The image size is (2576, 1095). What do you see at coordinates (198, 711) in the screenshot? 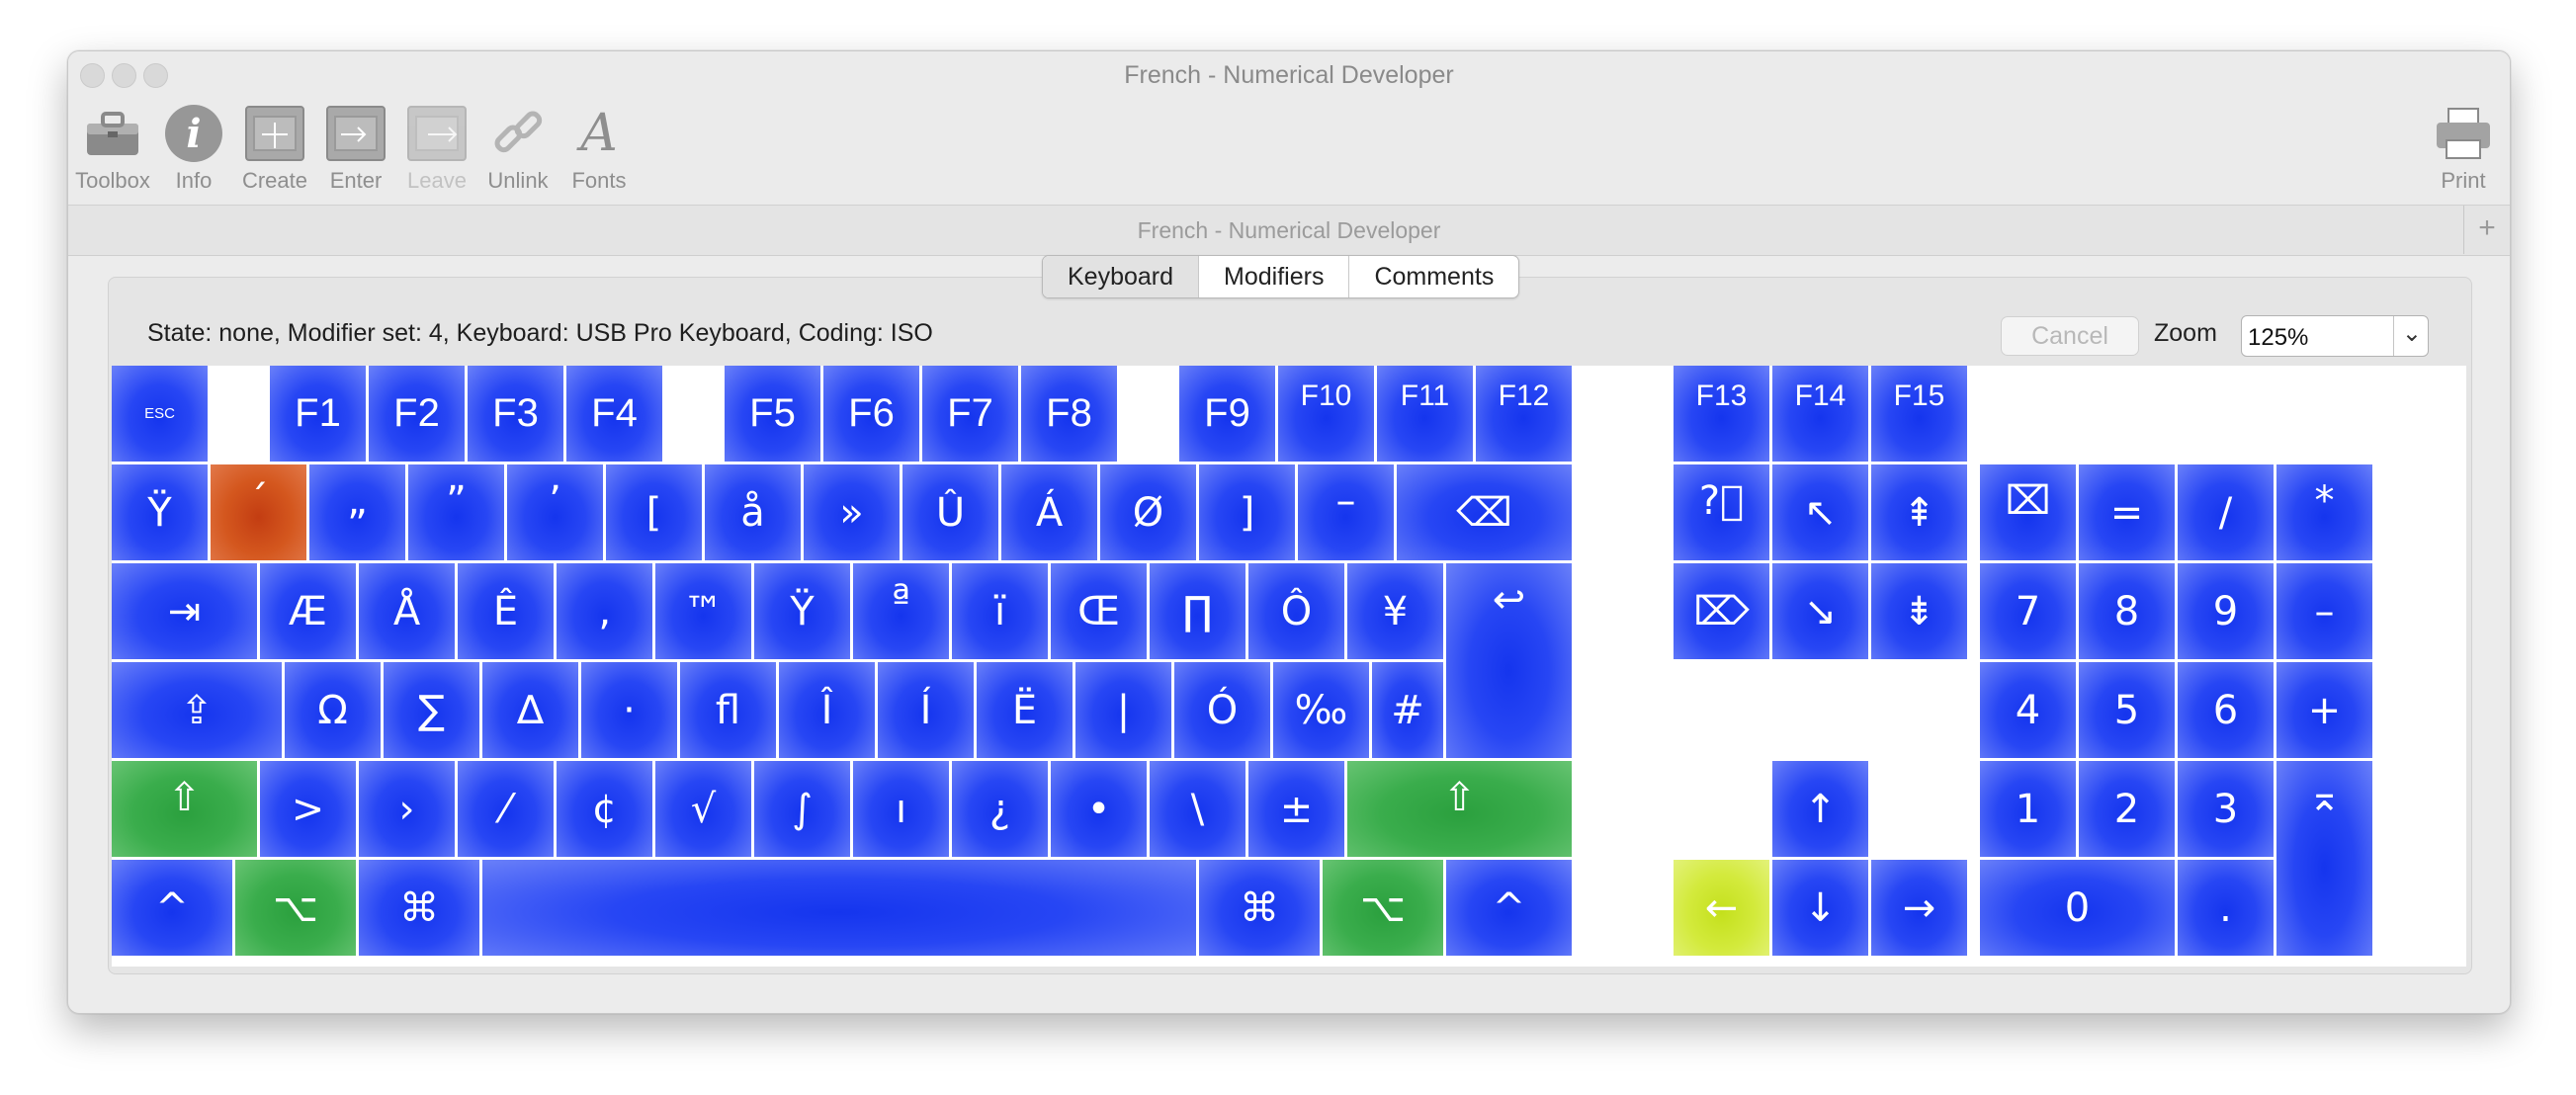
I see `key-caps-lock: ⇪` at bounding box center [198, 711].